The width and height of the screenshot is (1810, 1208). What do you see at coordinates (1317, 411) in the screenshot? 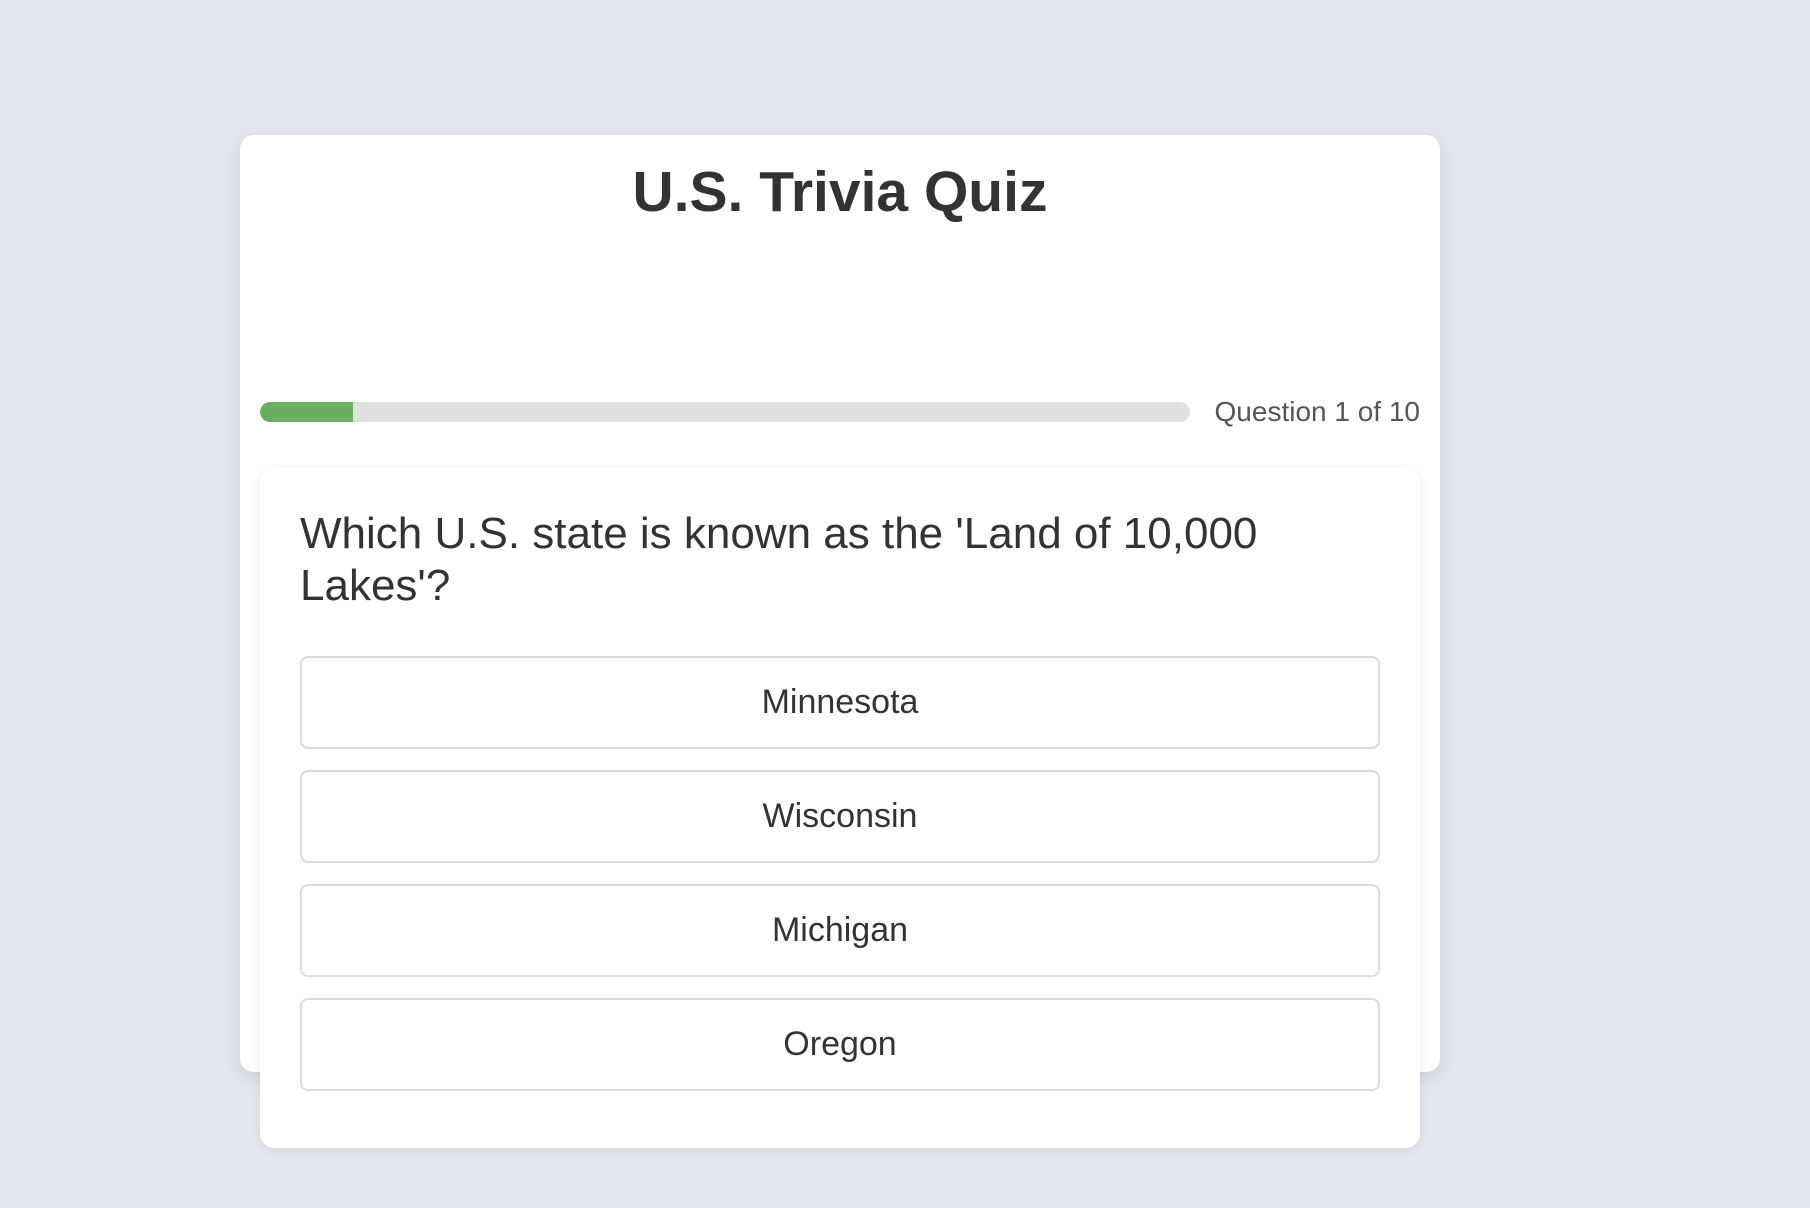
I see `question-counter: Question 1 of 10` at bounding box center [1317, 411].